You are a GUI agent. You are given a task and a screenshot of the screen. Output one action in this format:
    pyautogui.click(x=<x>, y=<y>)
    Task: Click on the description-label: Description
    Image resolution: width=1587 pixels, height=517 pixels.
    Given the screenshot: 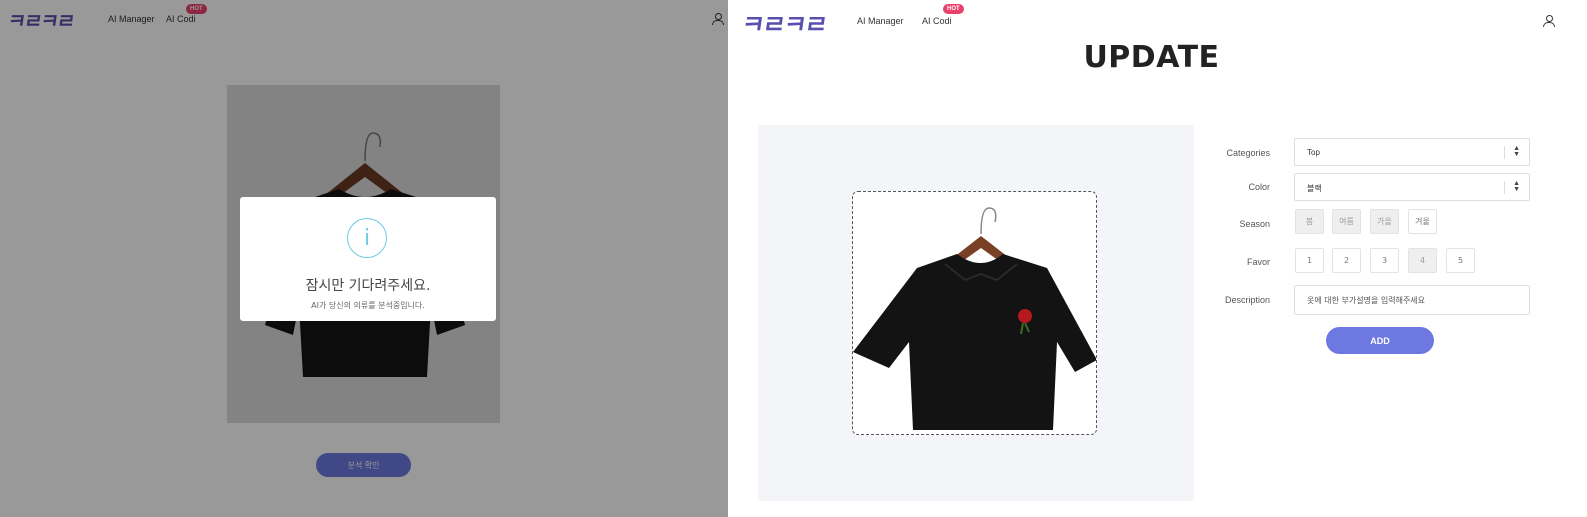 What is the action you would take?
    pyautogui.click(x=1247, y=300)
    